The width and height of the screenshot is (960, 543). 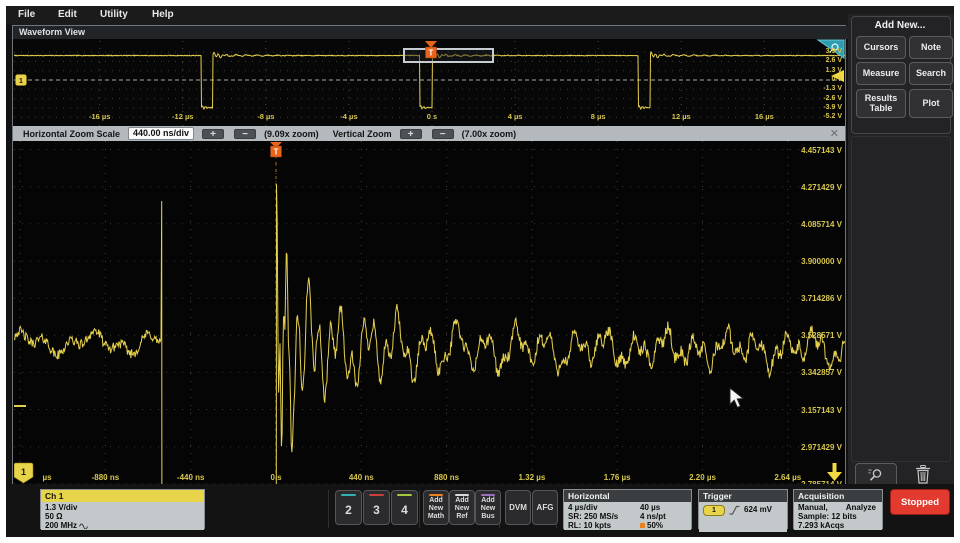 What do you see at coordinates (432, 32) in the screenshot?
I see `waveform-view-title: Waveform View` at bounding box center [432, 32].